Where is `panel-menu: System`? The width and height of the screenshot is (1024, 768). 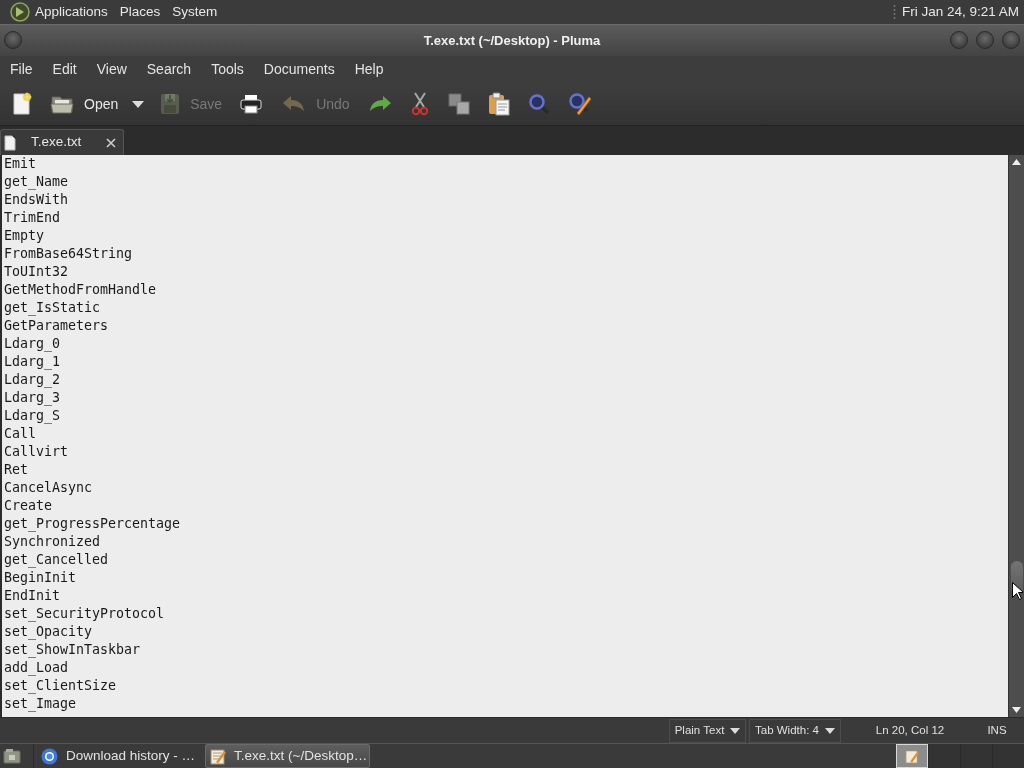
panel-menu: System is located at coordinates (195, 12).